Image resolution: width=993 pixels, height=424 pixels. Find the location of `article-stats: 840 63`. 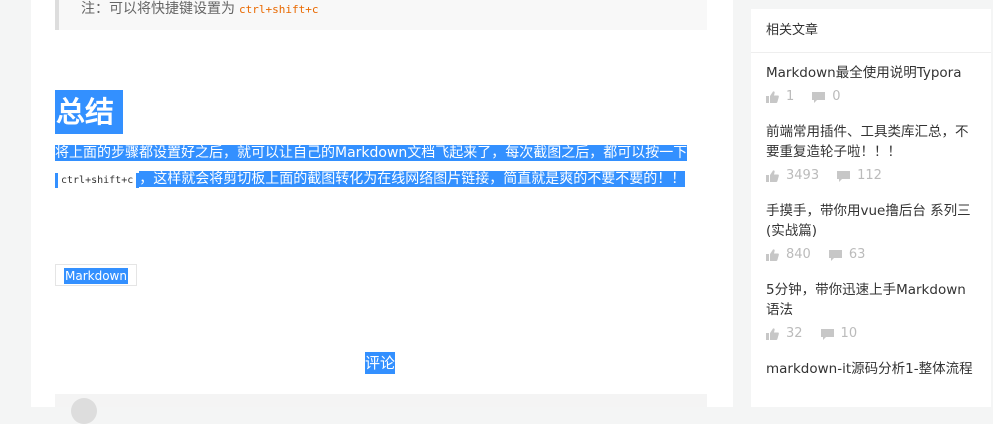

article-stats: 840 63 is located at coordinates (871, 255).